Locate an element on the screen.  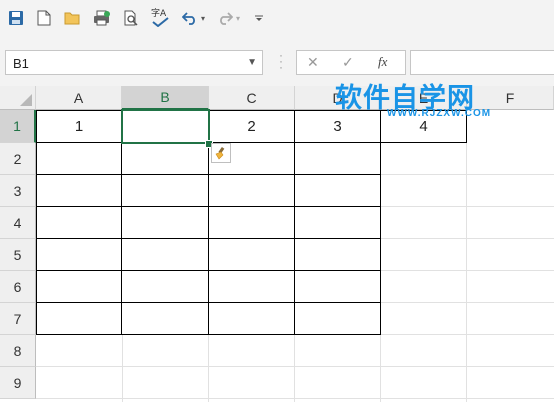
row-header-9: 9 is located at coordinates (18, 383).